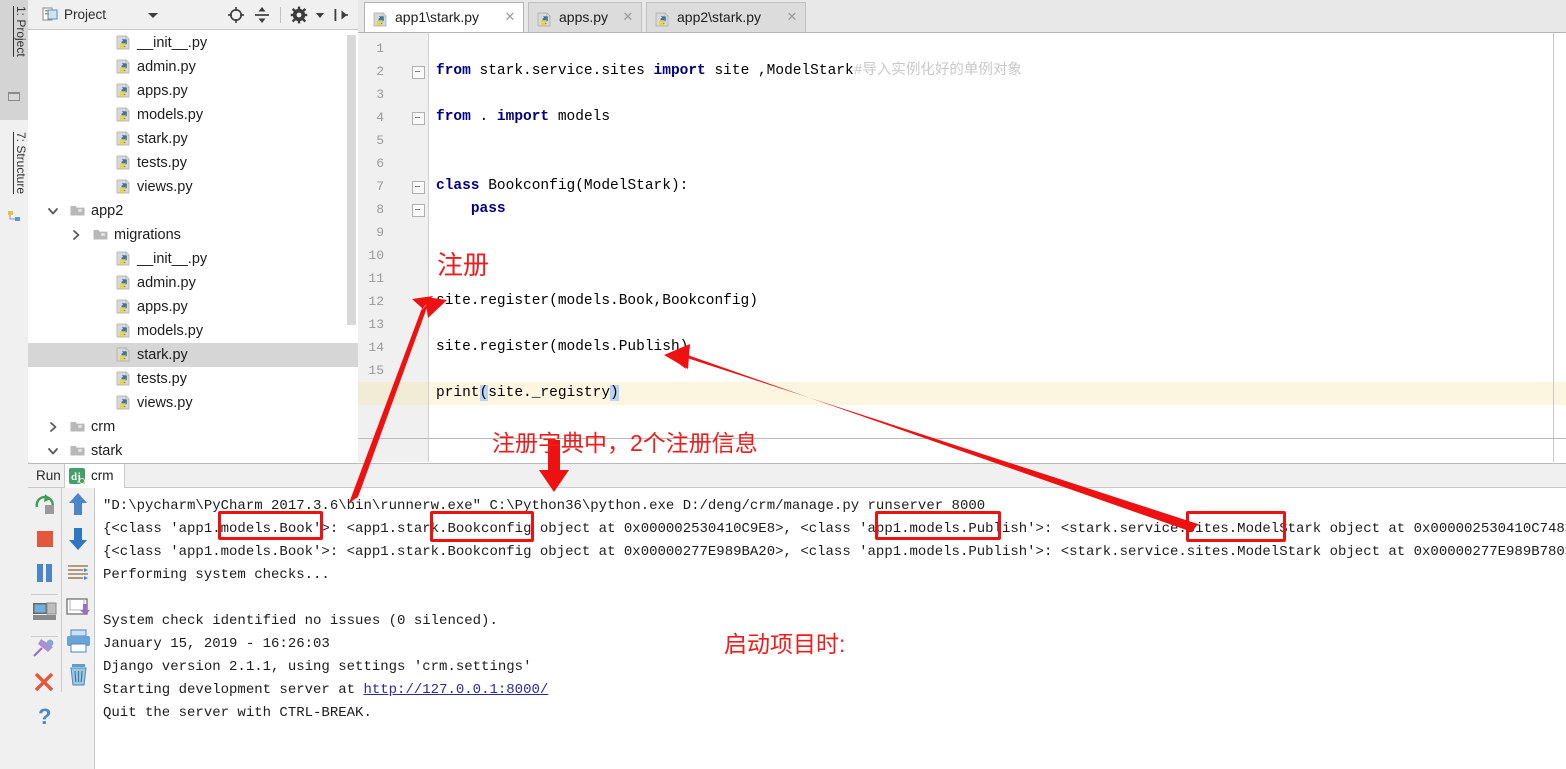 The height and width of the screenshot is (769, 1566). Describe the element at coordinates (193, 211) in the screenshot. I see `tree-node-app2: app2` at that location.